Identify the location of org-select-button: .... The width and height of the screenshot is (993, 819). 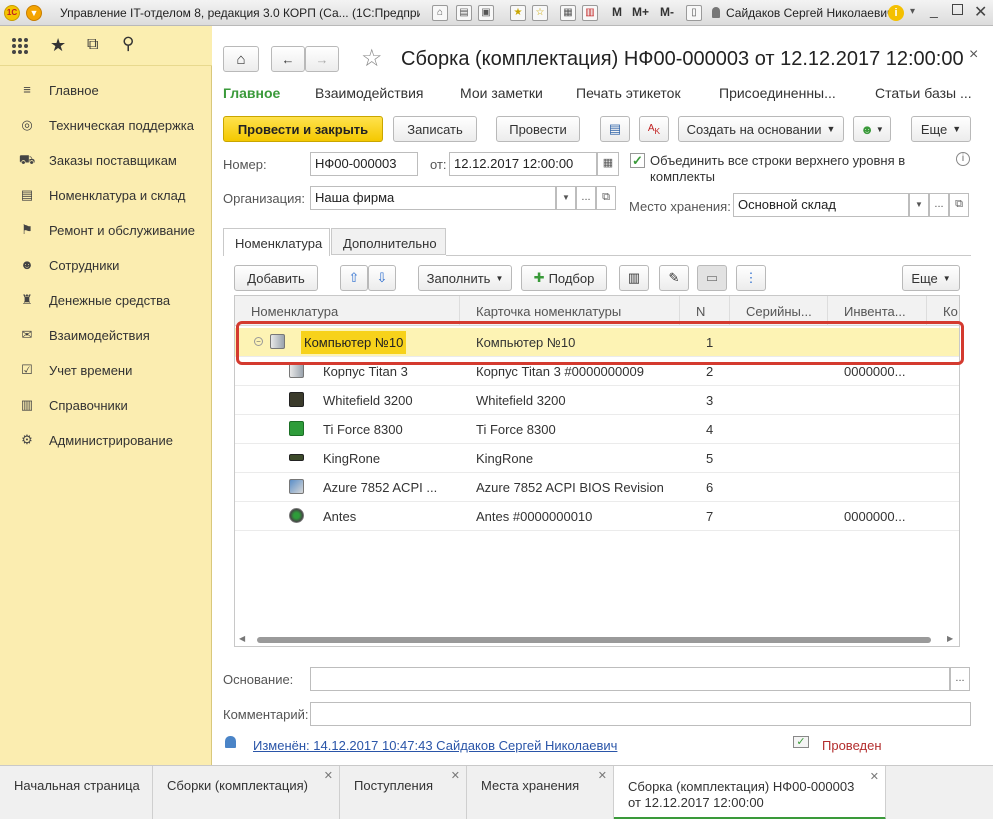
(586, 198).